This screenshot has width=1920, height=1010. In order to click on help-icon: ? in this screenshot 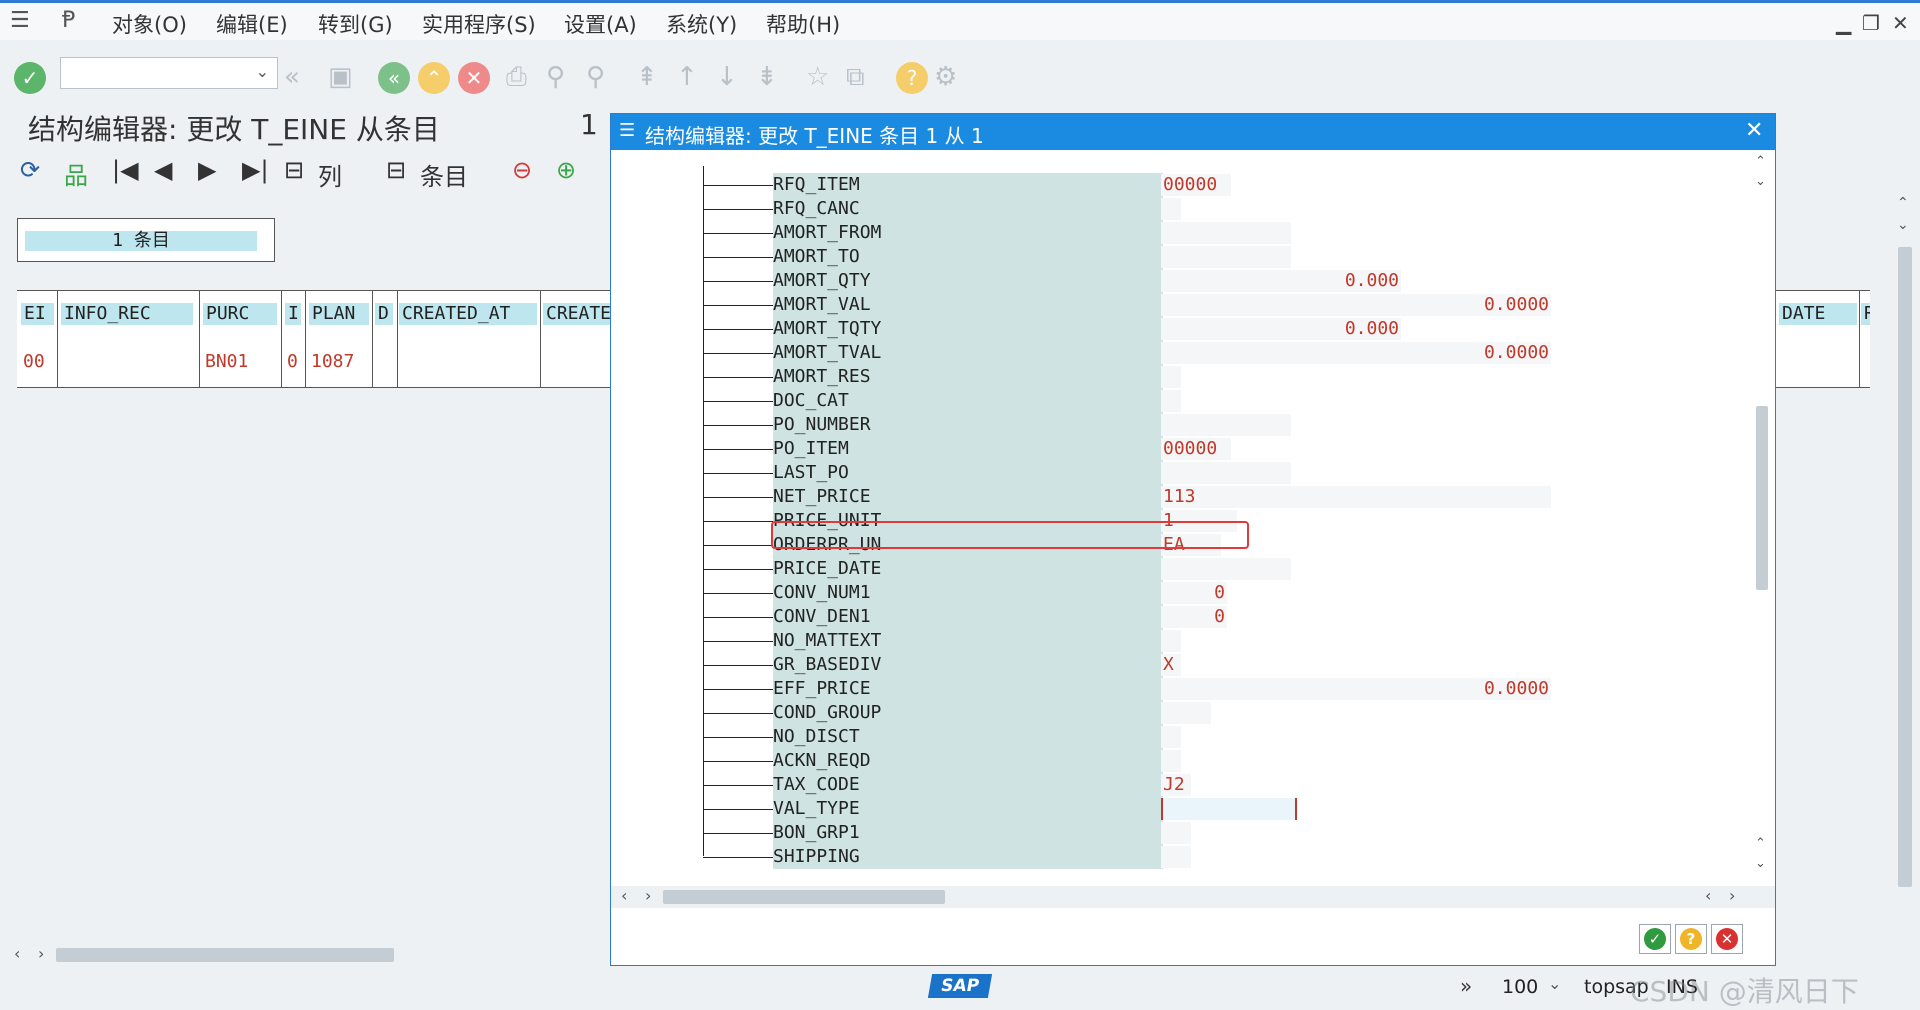, I will do `click(912, 78)`.